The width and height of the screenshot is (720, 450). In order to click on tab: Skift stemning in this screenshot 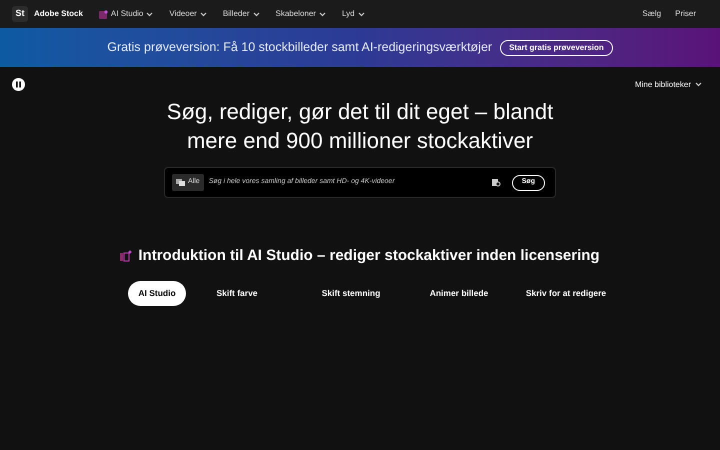, I will do `click(351, 293)`.